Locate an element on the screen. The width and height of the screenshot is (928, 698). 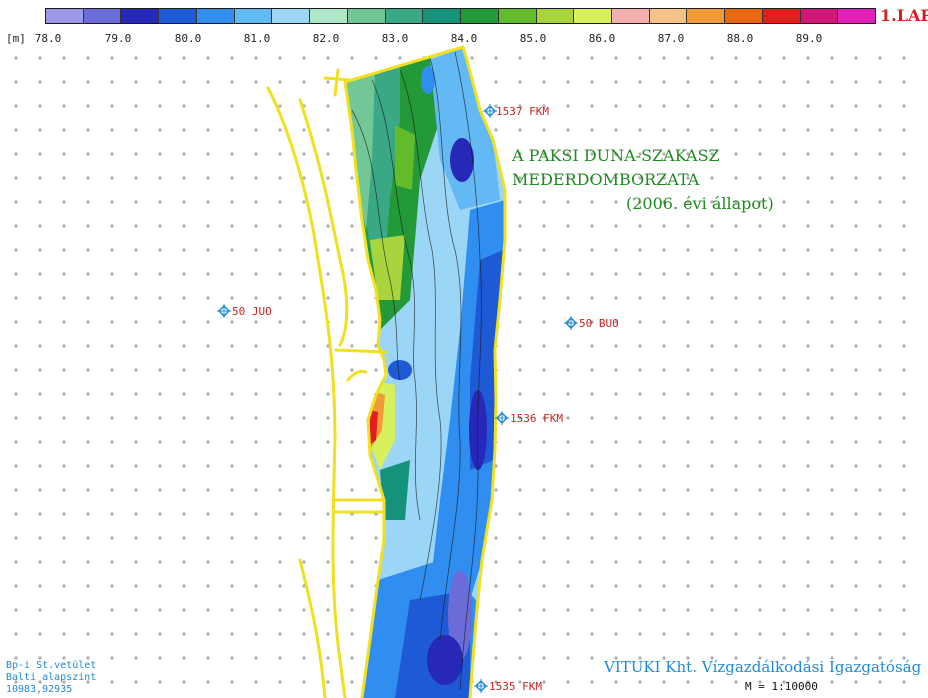
elevation-legend-colorbar is located at coordinates (460, 16).